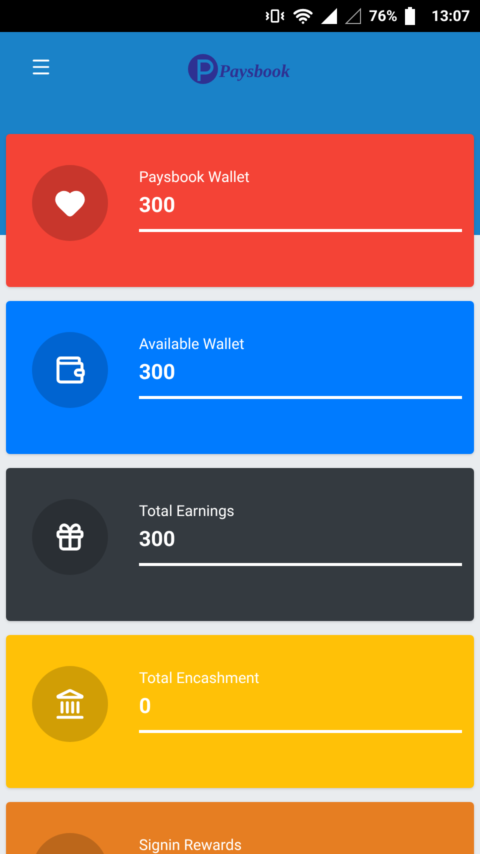 The height and width of the screenshot is (854, 480). Describe the element at coordinates (203, 68) in the screenshot. I see `logo-icon` at that location.